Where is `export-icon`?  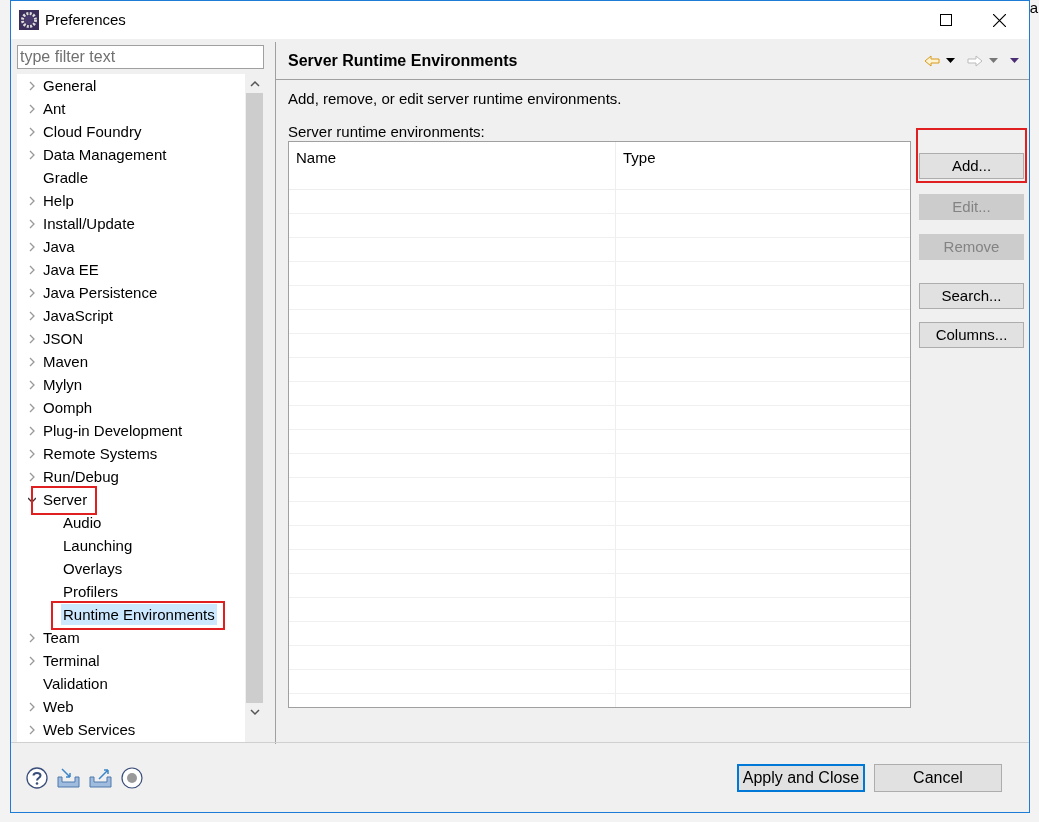
export-icon is located at coordinates (100, 777).